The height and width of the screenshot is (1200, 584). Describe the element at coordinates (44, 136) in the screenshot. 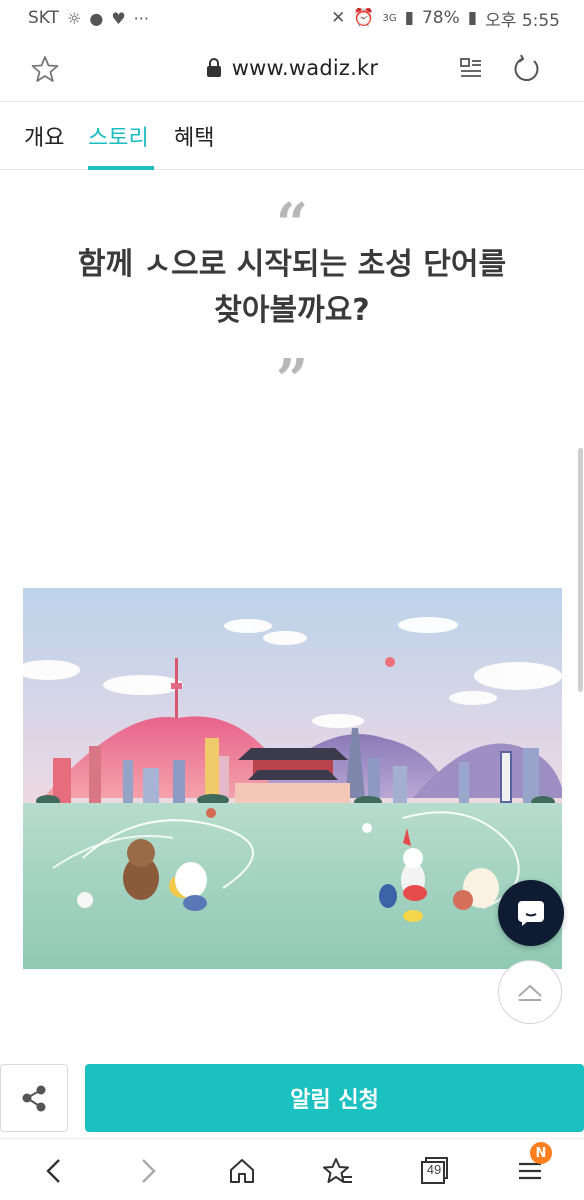

I see `tab-overview: 개요` at that location.